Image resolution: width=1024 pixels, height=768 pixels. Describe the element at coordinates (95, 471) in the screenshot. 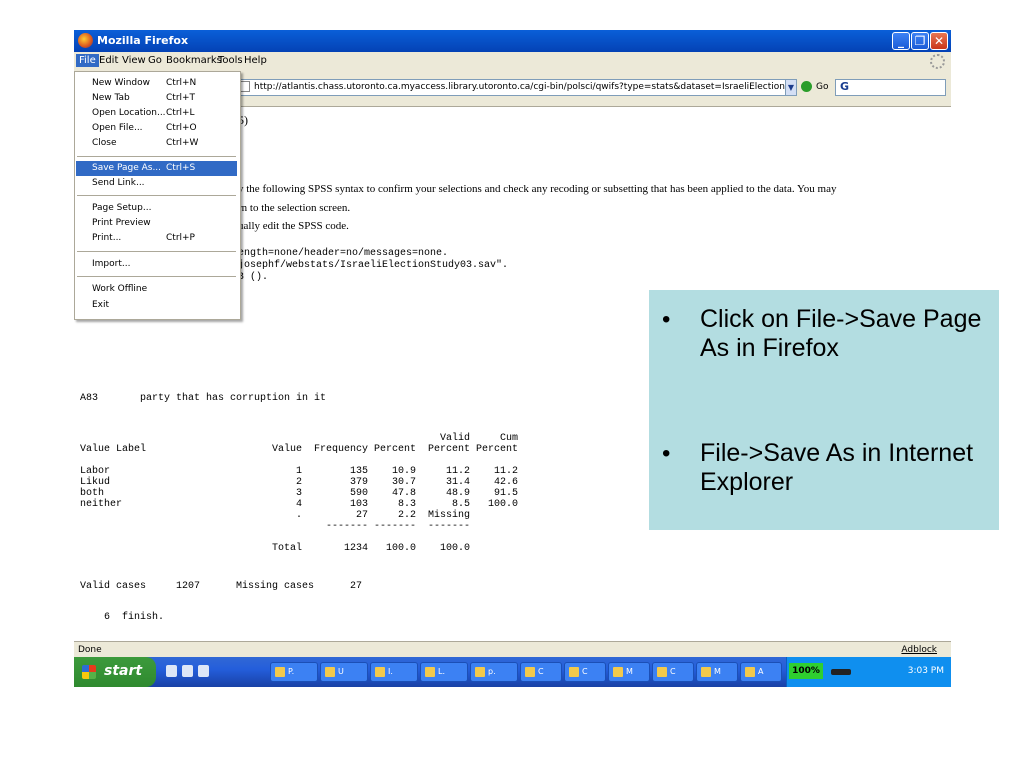

I see `table-cell: Labor` at that location.